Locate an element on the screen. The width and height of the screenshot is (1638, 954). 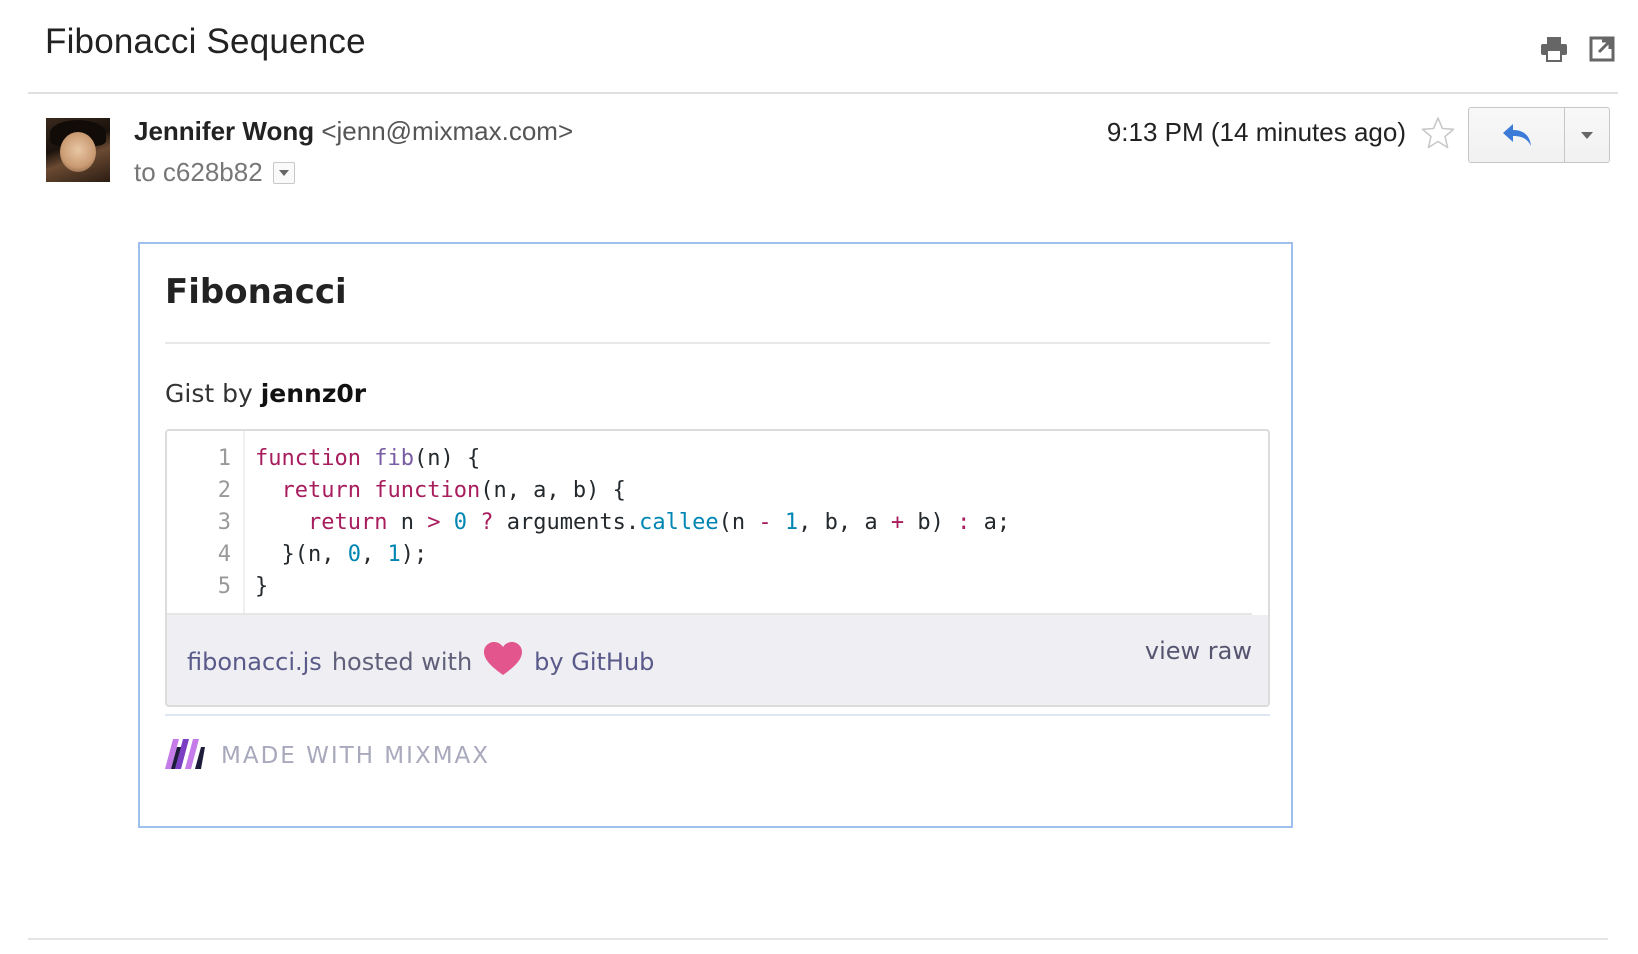
sender-email: <jenn@mixmax.com> is located at coordinates (447, 131).